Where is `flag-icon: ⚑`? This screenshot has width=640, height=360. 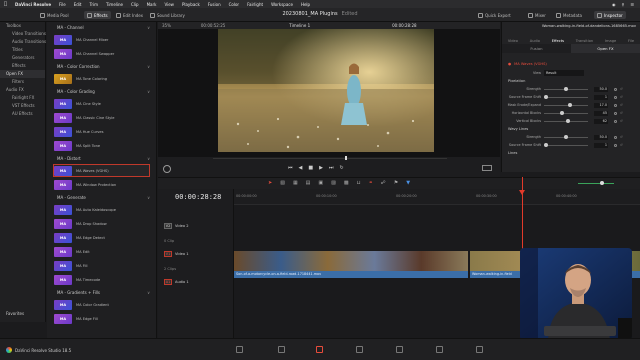
flag-icon: ⚑ is located at coordinates (396, 183).